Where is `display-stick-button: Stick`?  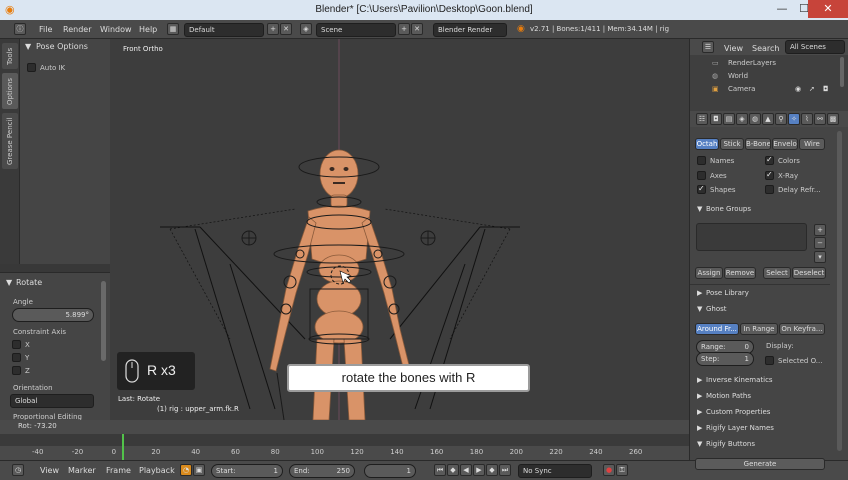 display-stick-button: Stick is located at coordinates (732, 144).